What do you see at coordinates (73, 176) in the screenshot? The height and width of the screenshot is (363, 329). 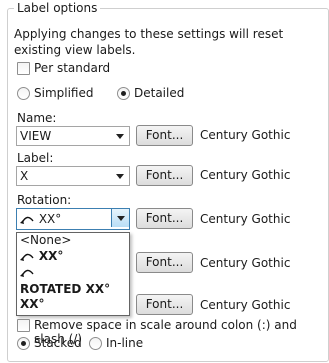 I see `label-dropdown: X` at bounding box center [73, 176].